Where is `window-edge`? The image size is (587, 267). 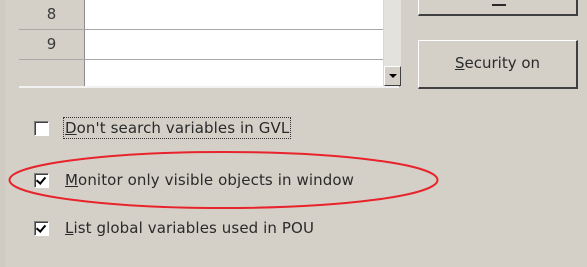
window-edge is located at coordinates (2, 133).